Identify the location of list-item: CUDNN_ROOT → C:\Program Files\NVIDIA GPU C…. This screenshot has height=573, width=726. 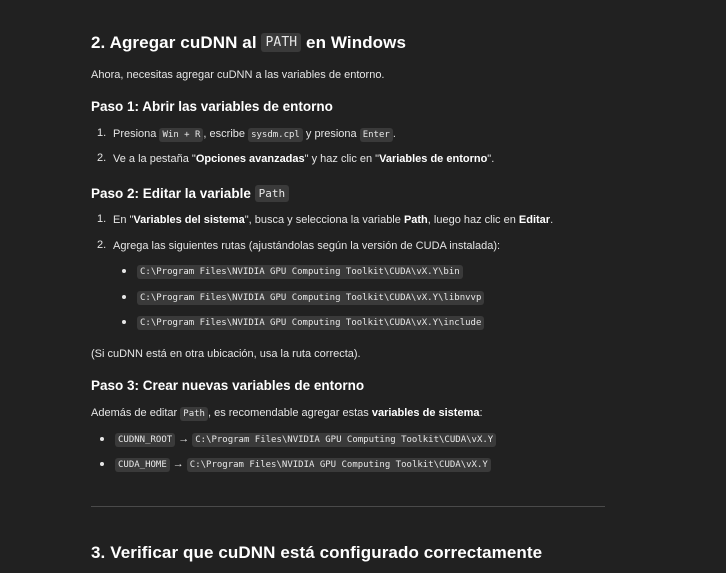
(348, 439).